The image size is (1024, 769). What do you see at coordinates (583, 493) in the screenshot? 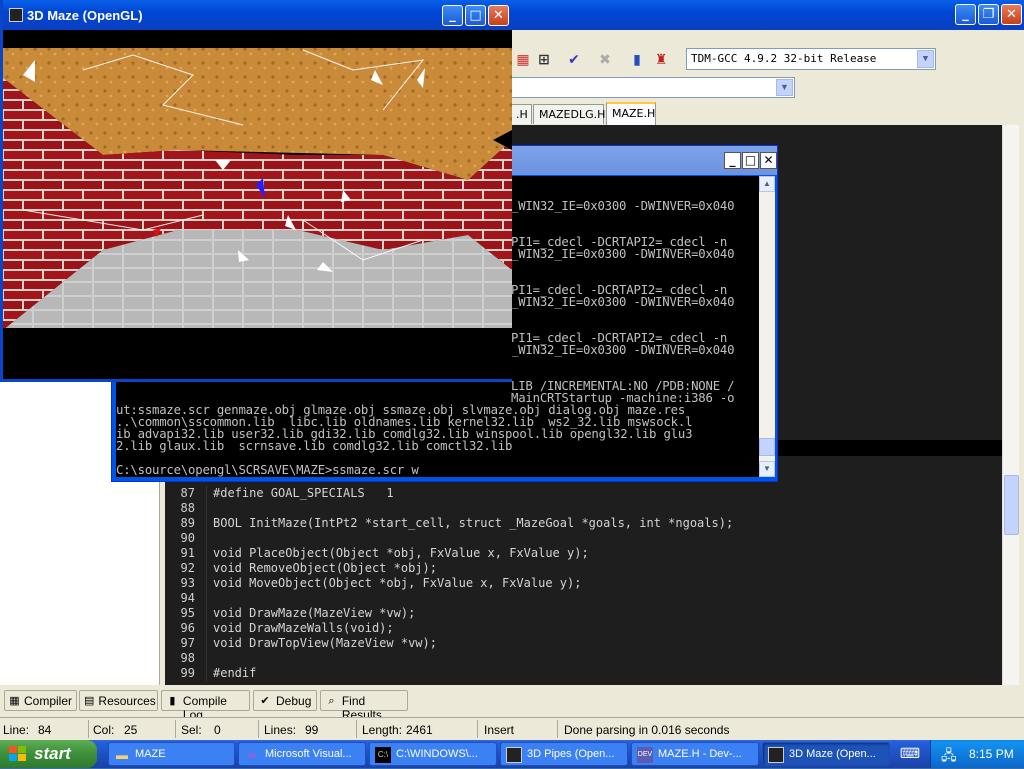
I see `code-line: 87 #define GOAL_SPECIALS 1` at bounding box center [583, 493].